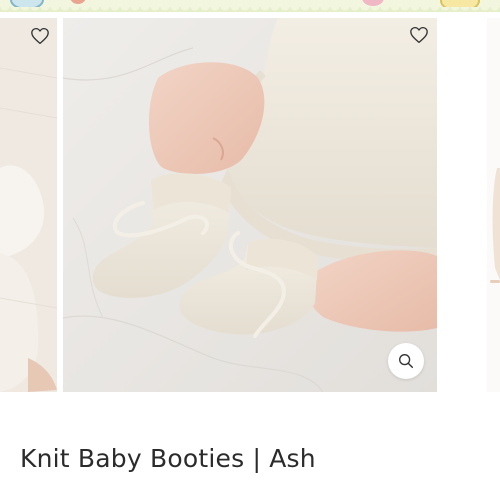 The width and height of the screenshot is (500, 500). I want to click on favorite-button-previous, so click(40, 36).